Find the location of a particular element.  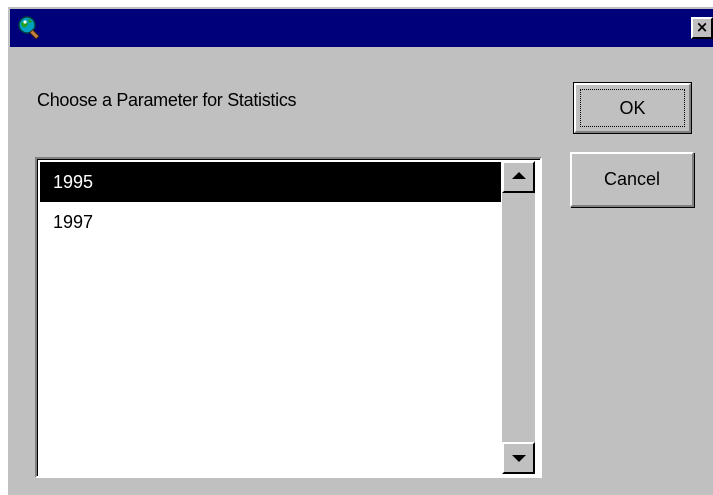

list-items: 1995 1997 is located at coordinates (270, 202).